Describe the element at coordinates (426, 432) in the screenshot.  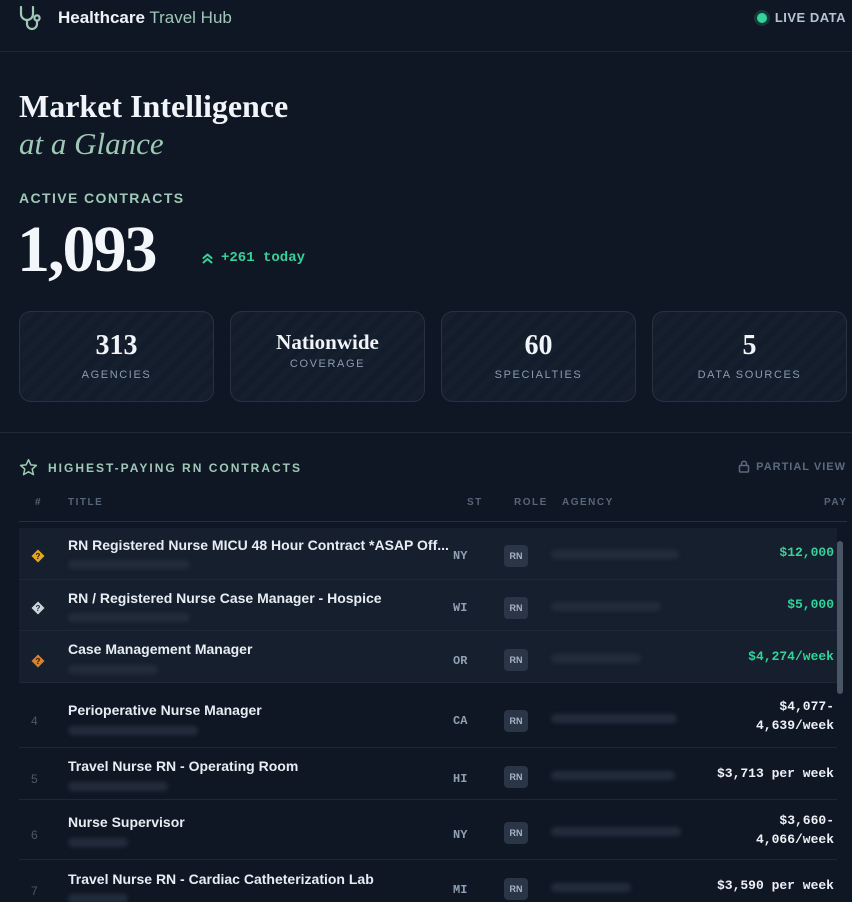
I see `section-divider` at that location.